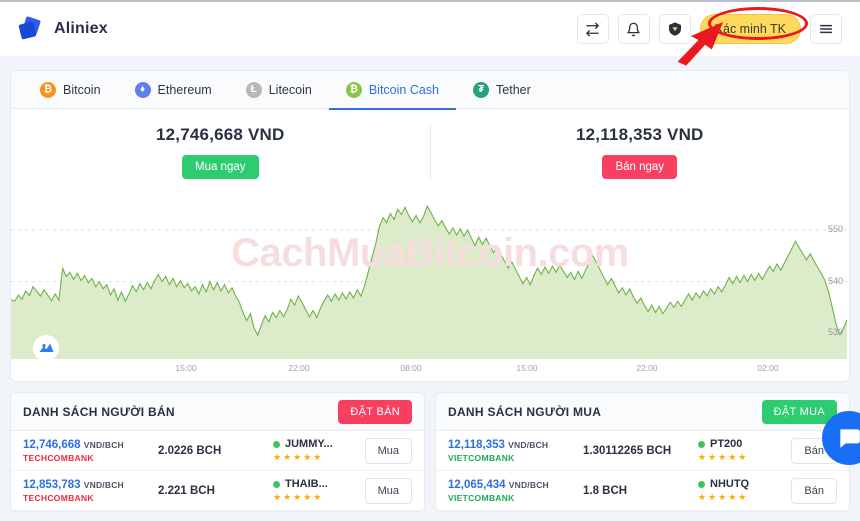 This screenshot has width=860, height=521. I want to click on tab-bitcoin-cash: ₿ Bitcoin Cash, so click(392, 90).